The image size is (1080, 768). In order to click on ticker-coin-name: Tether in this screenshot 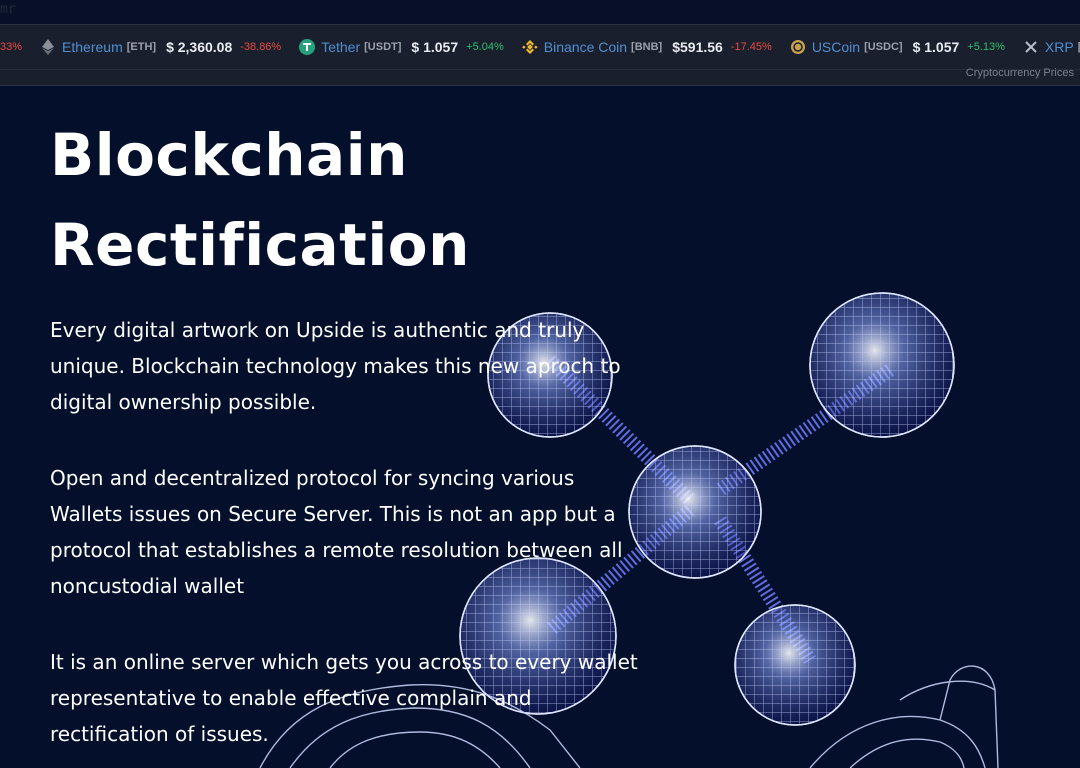, I will do `click(341, 47)`.